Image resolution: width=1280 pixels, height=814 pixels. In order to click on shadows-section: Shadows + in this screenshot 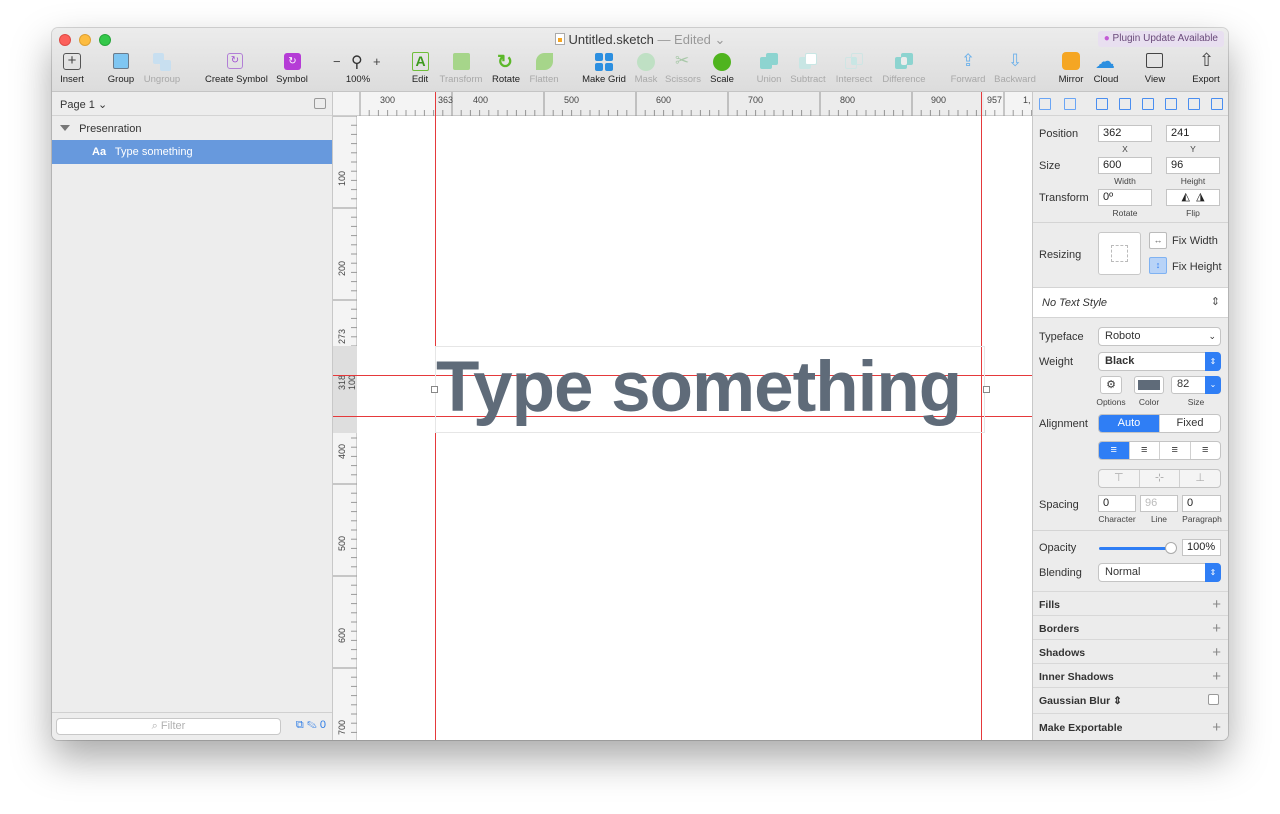, I will do `click(1130, 651)`.